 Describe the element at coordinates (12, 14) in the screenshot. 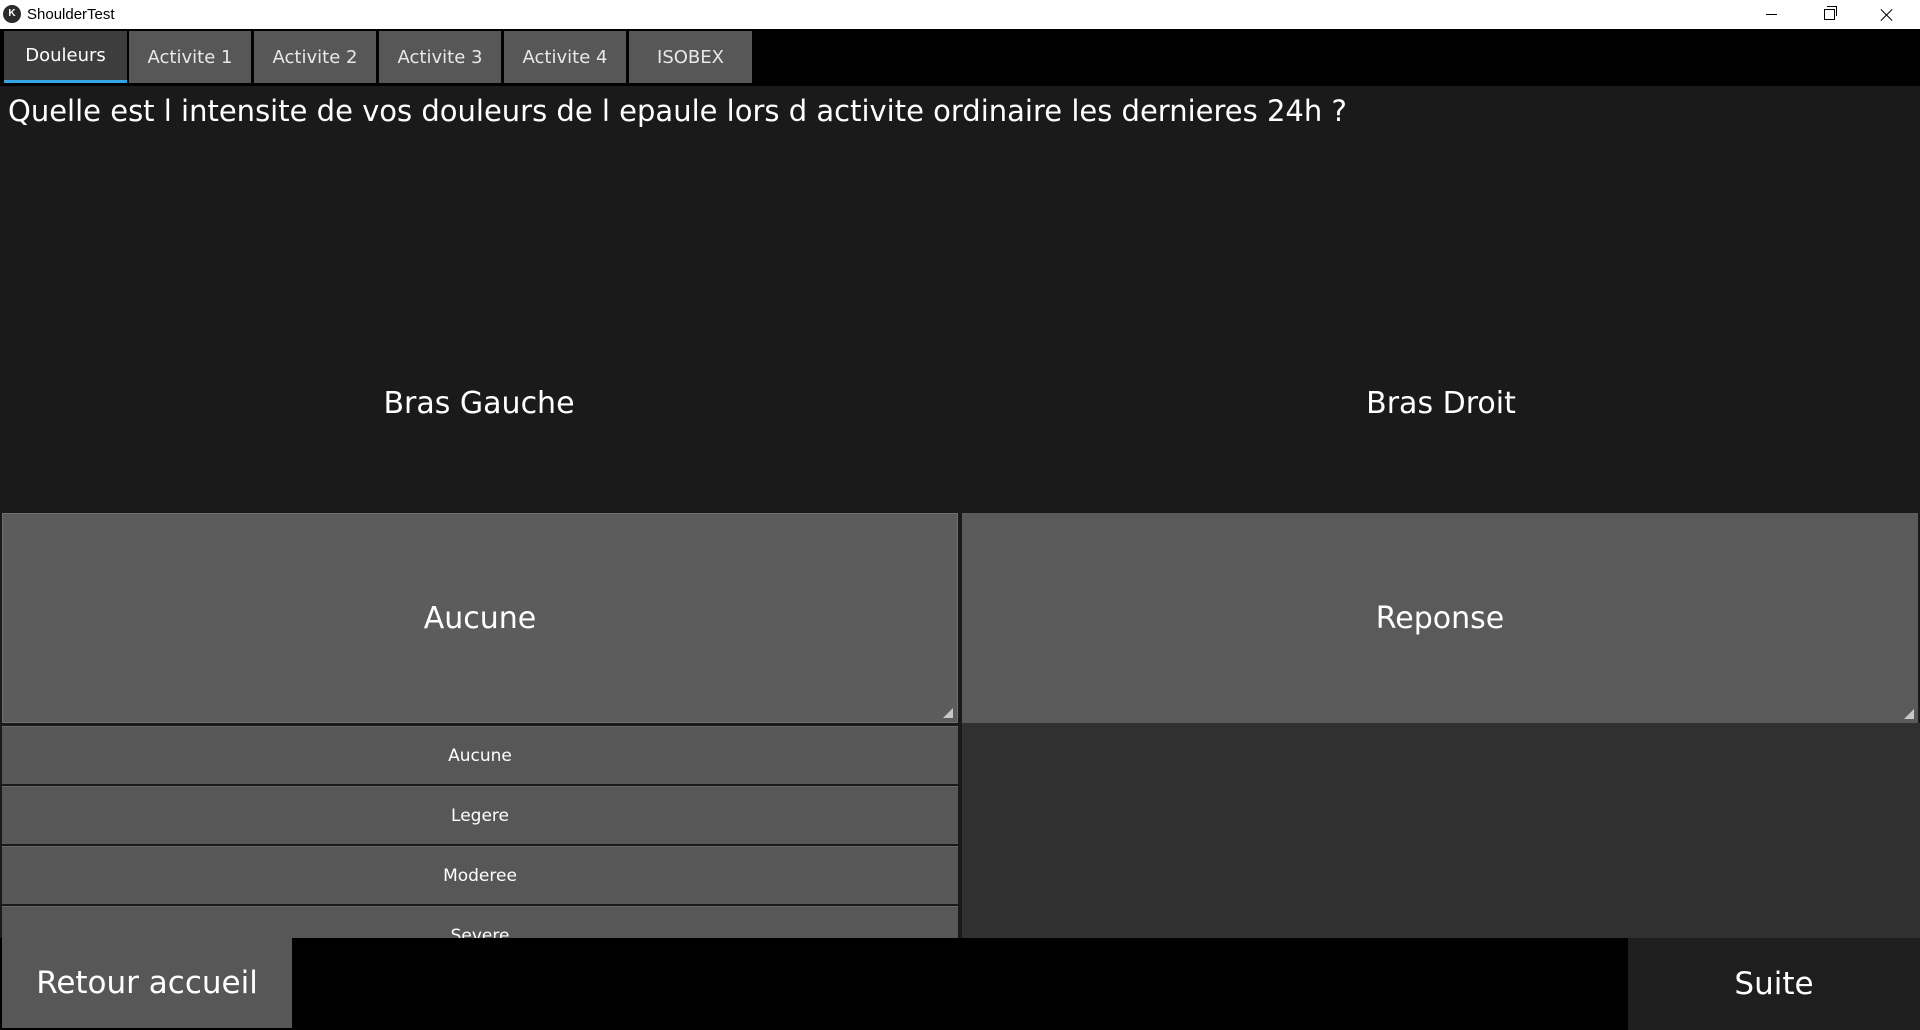

I see `app-icon: K` at that location.